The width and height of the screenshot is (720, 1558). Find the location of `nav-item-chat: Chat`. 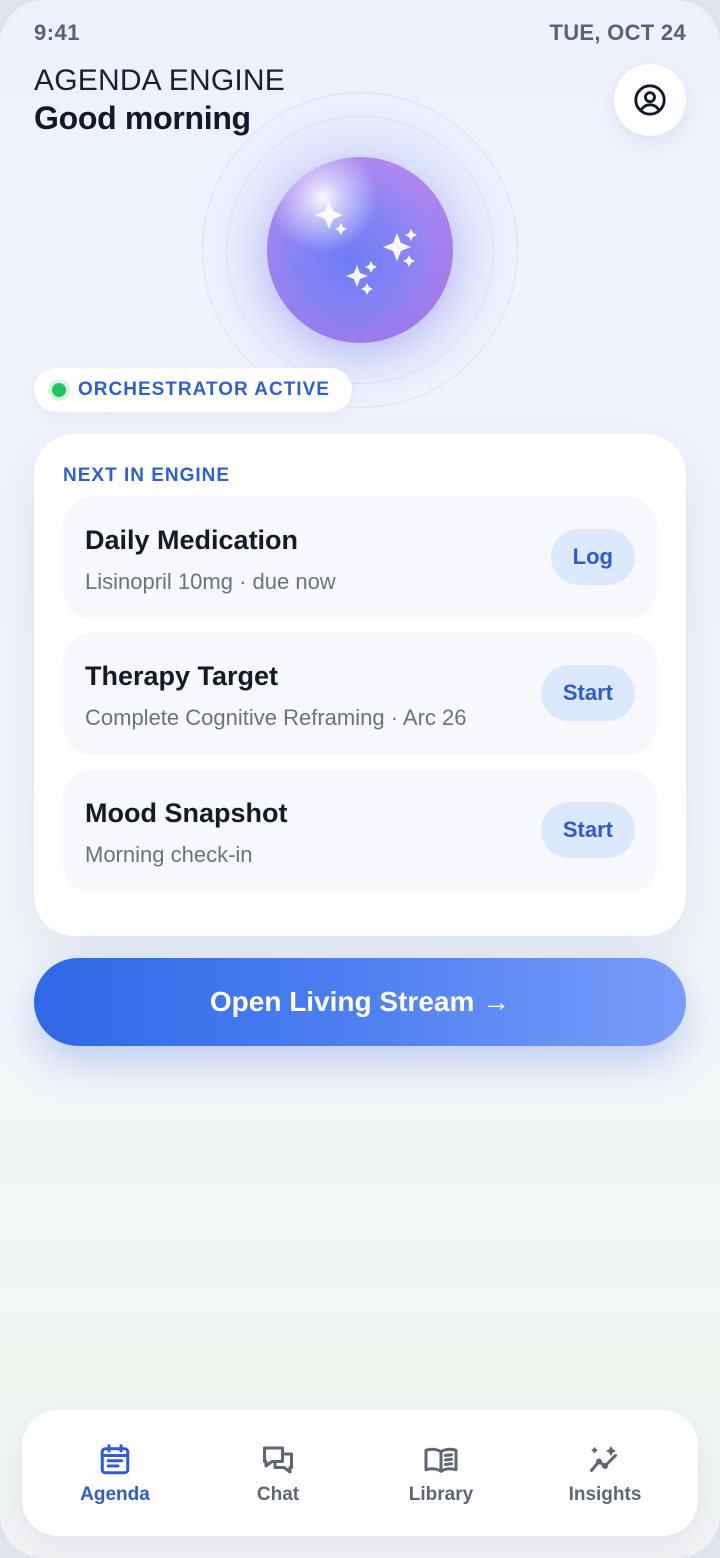

nav-item-chat: Chat is located at coordinates (278, 1473).